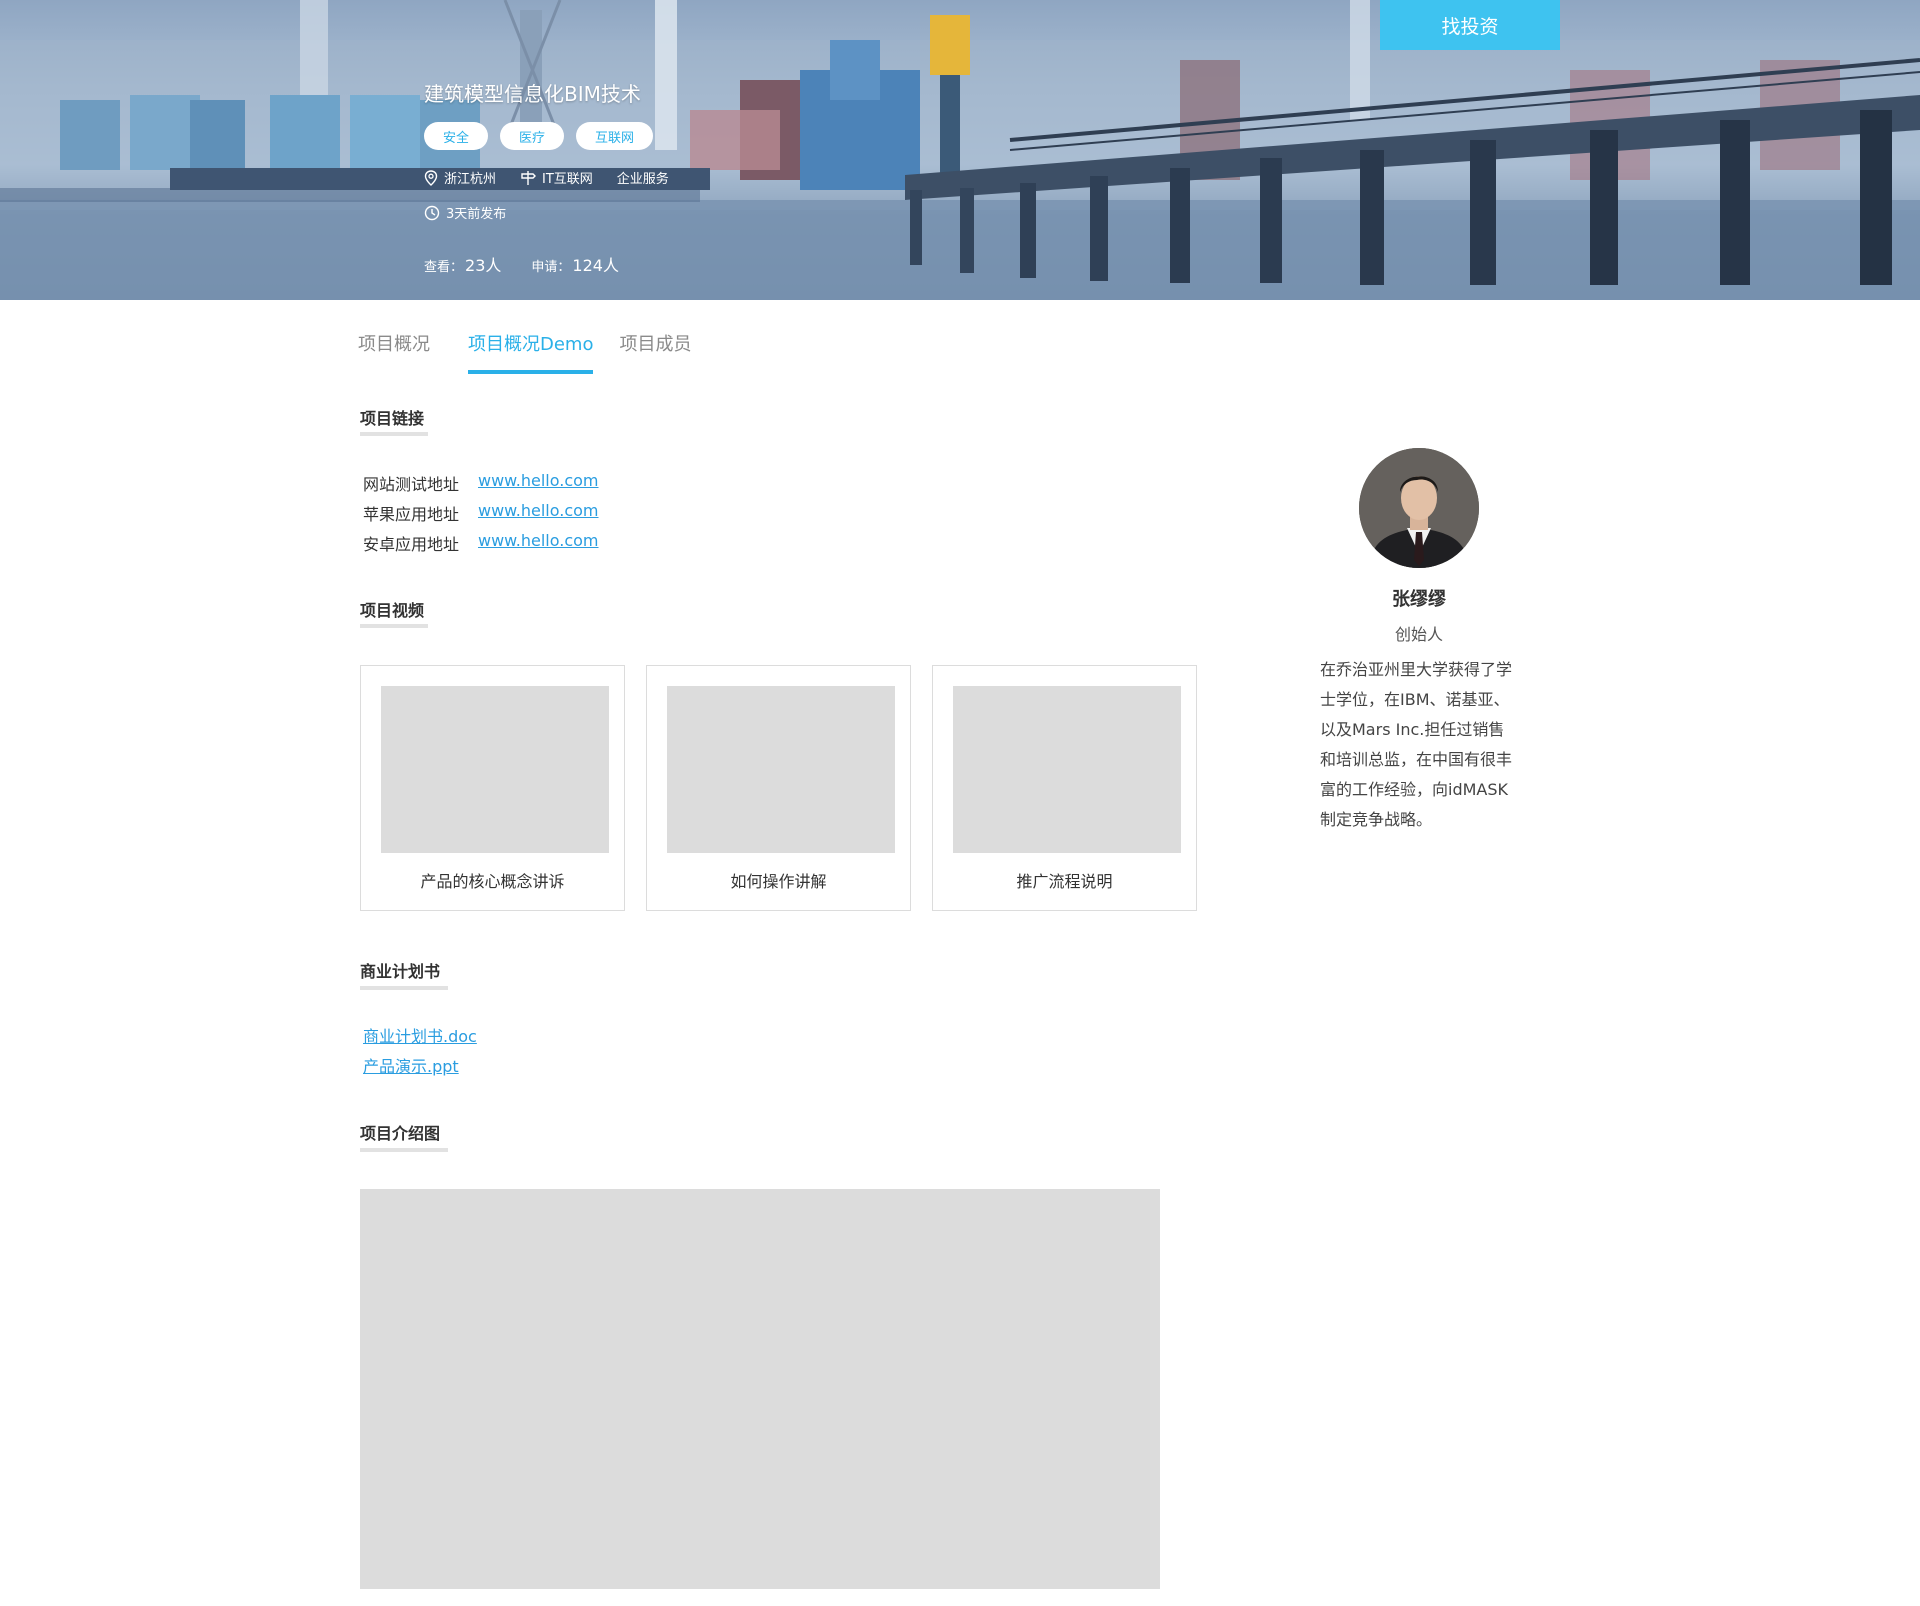 The height and width of the screenshot is (1606, 1920). Describe the element at coordinates (521, 264) in the screenshot. I see `project-stats: 查看： 23人 申请： 124人` at that location.